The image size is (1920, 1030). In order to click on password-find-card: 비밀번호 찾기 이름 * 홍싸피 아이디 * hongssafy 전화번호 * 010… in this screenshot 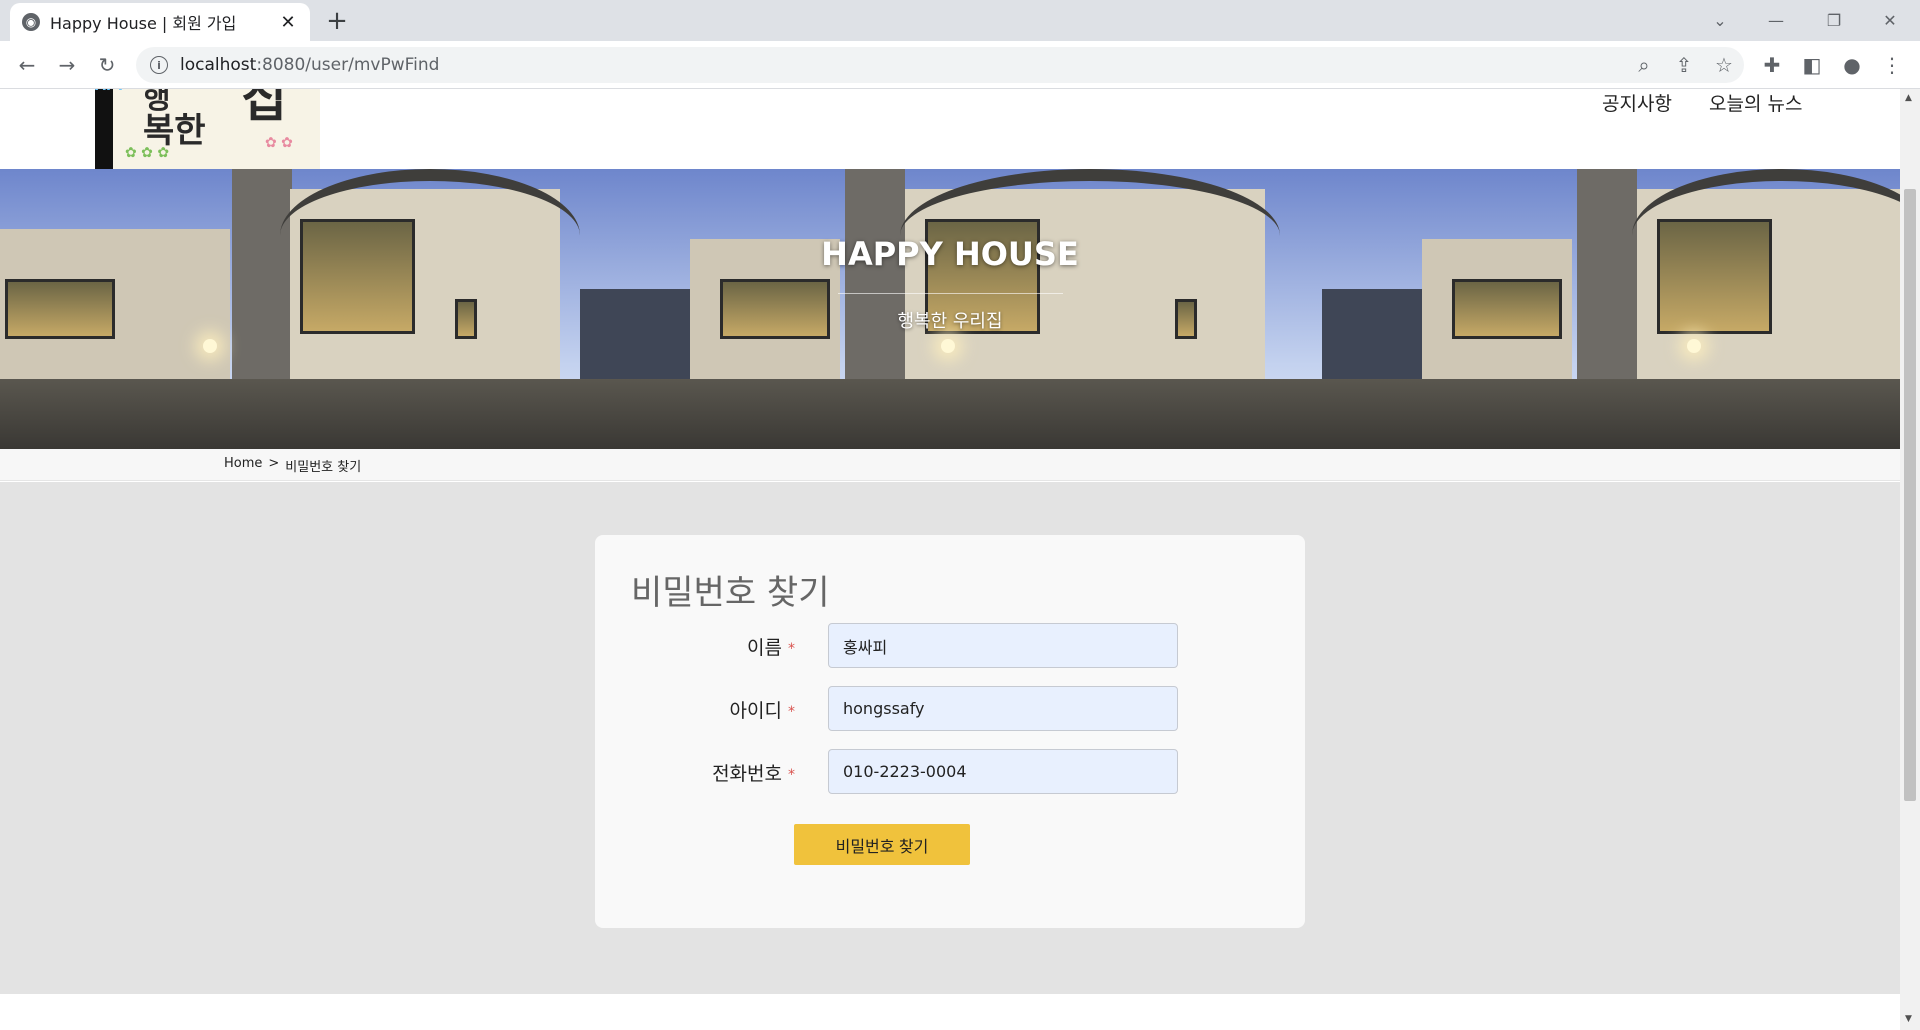, I will do `click(950, 731)`.